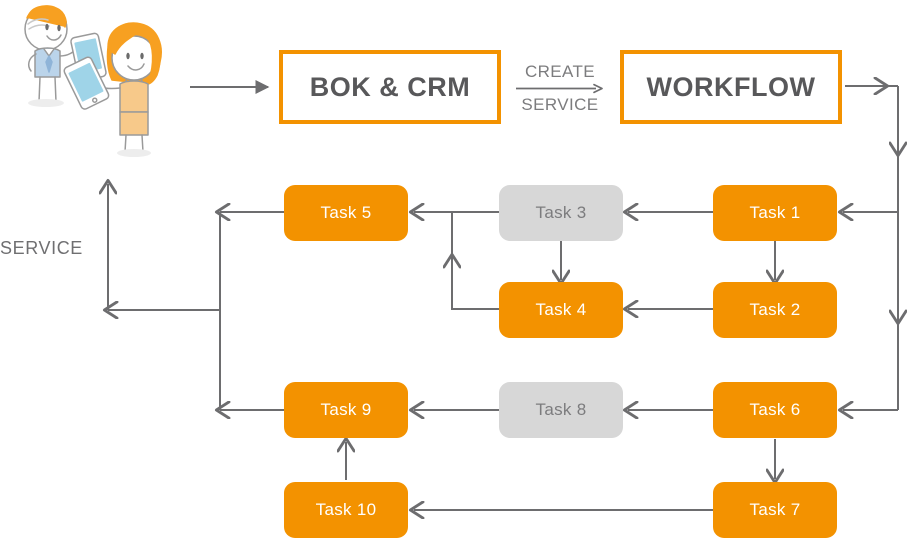  What do you see at coordinates (475, 261) in the screenshot?
I see `edge-task4-to-task5-riser` at bounding box center [475, 261].